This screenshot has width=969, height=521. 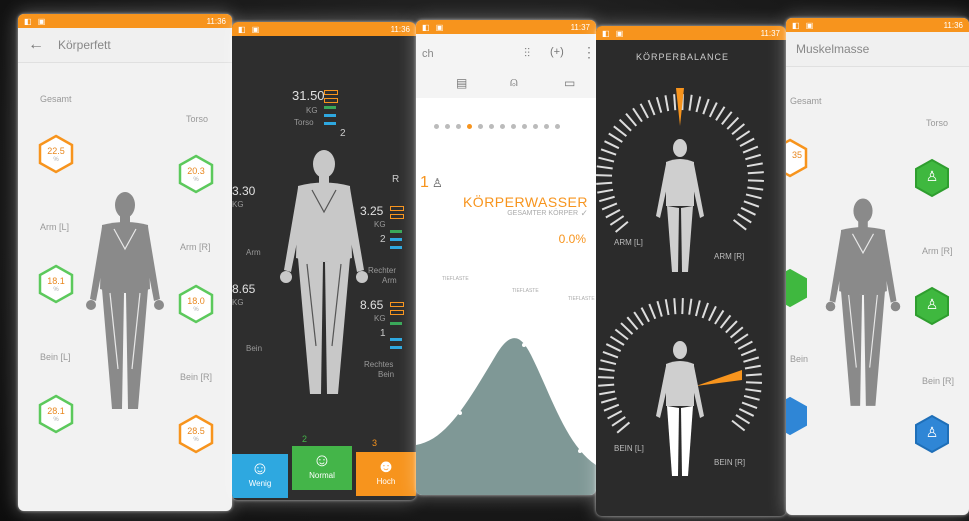 I want to click on leg-left-label: BEIN [L], so click(x=629, y=448).